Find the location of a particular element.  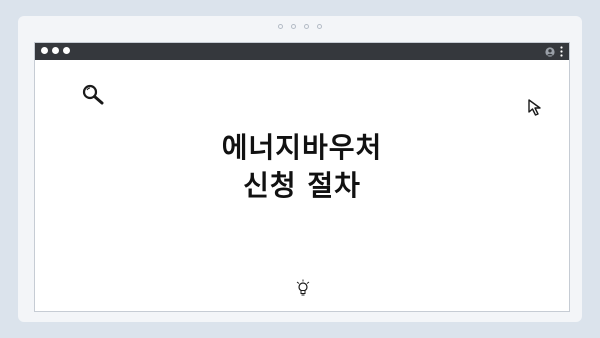

bulb-icon is located at coordinates (303, 287).